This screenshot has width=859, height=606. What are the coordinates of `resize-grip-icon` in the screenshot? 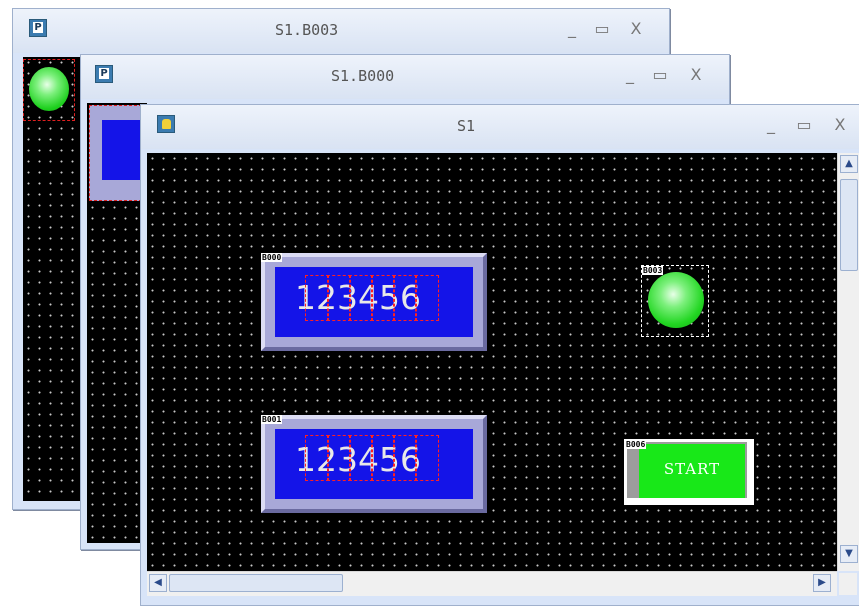 It's located at (848, 584).